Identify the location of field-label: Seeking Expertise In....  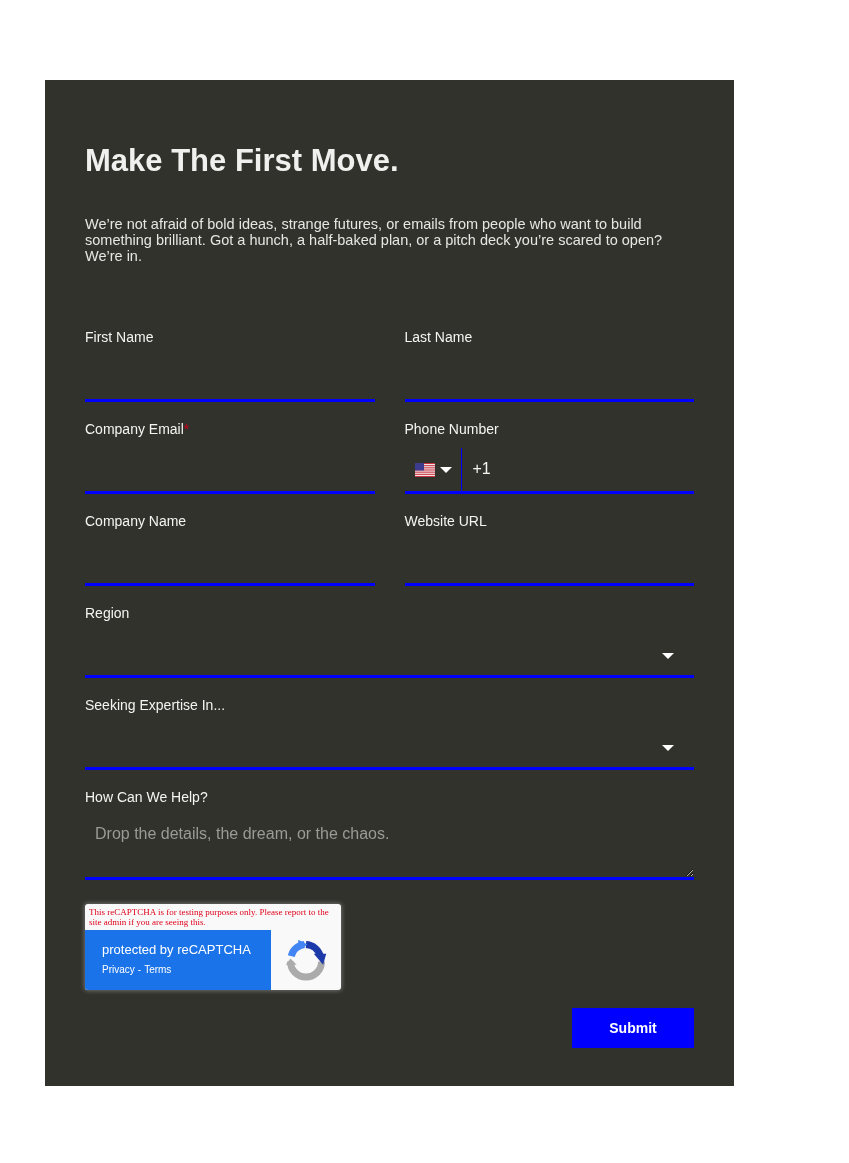
(155, 705).